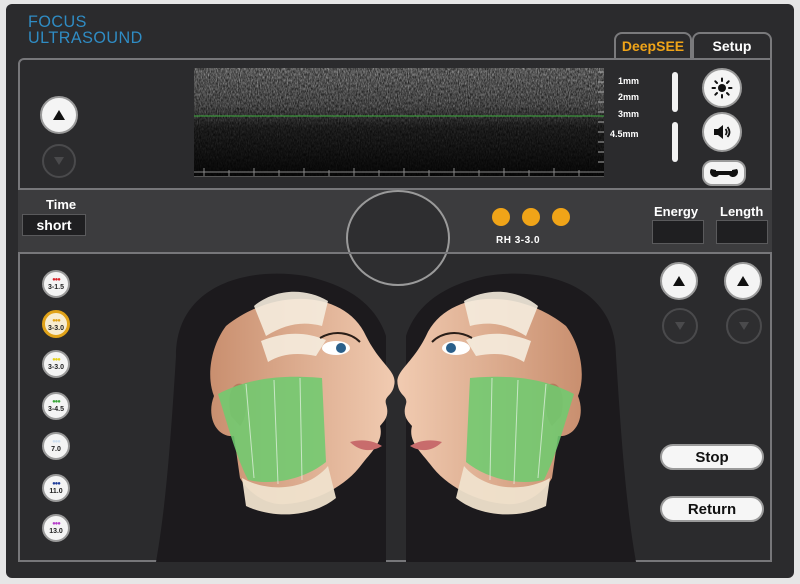 This screenshot has width=800, height=584. I want to click on brand-logo: FOCUS ULTRASOUND, so click(85, 30).